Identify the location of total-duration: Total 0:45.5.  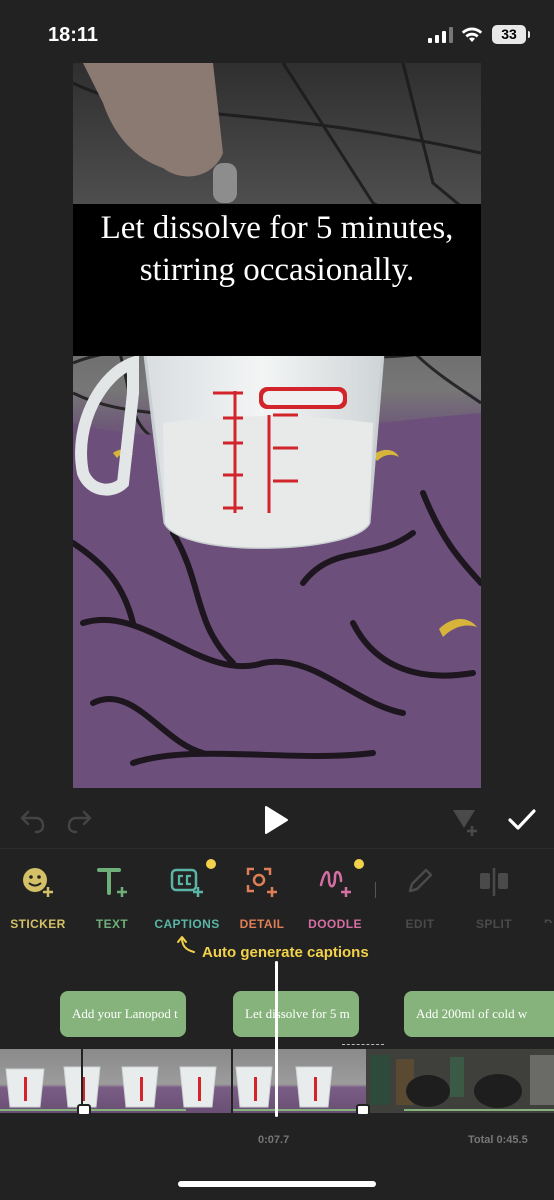
(498, 1140).